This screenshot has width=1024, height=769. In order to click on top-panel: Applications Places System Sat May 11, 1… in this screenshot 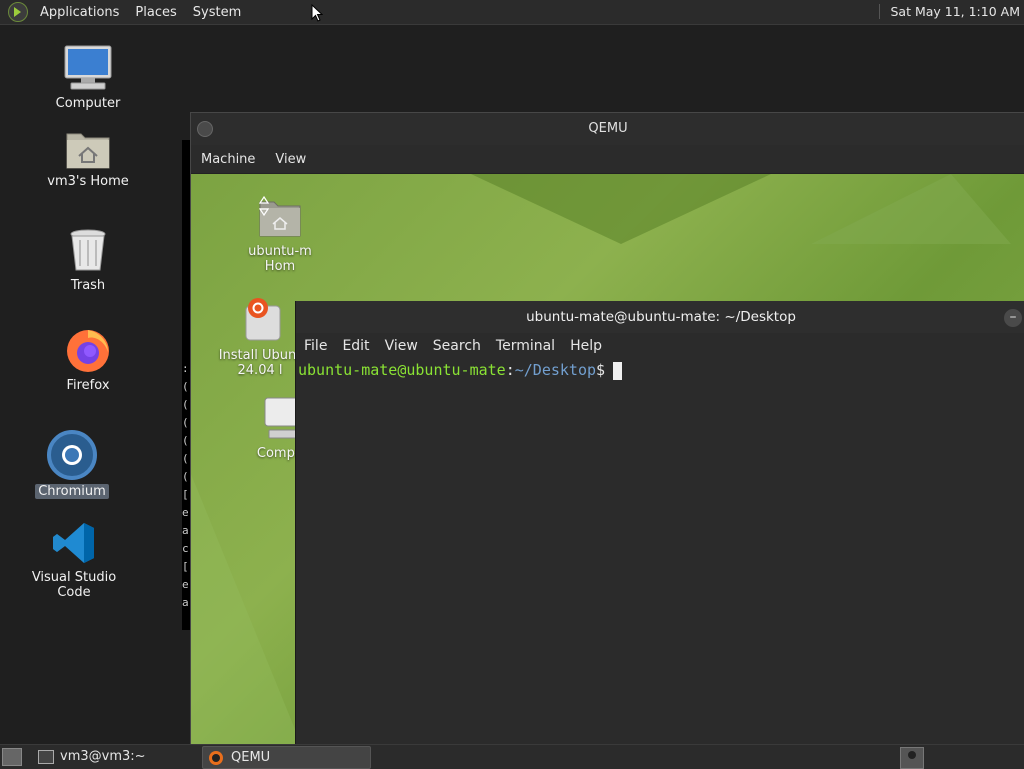, I will do `click(512, 12)`.